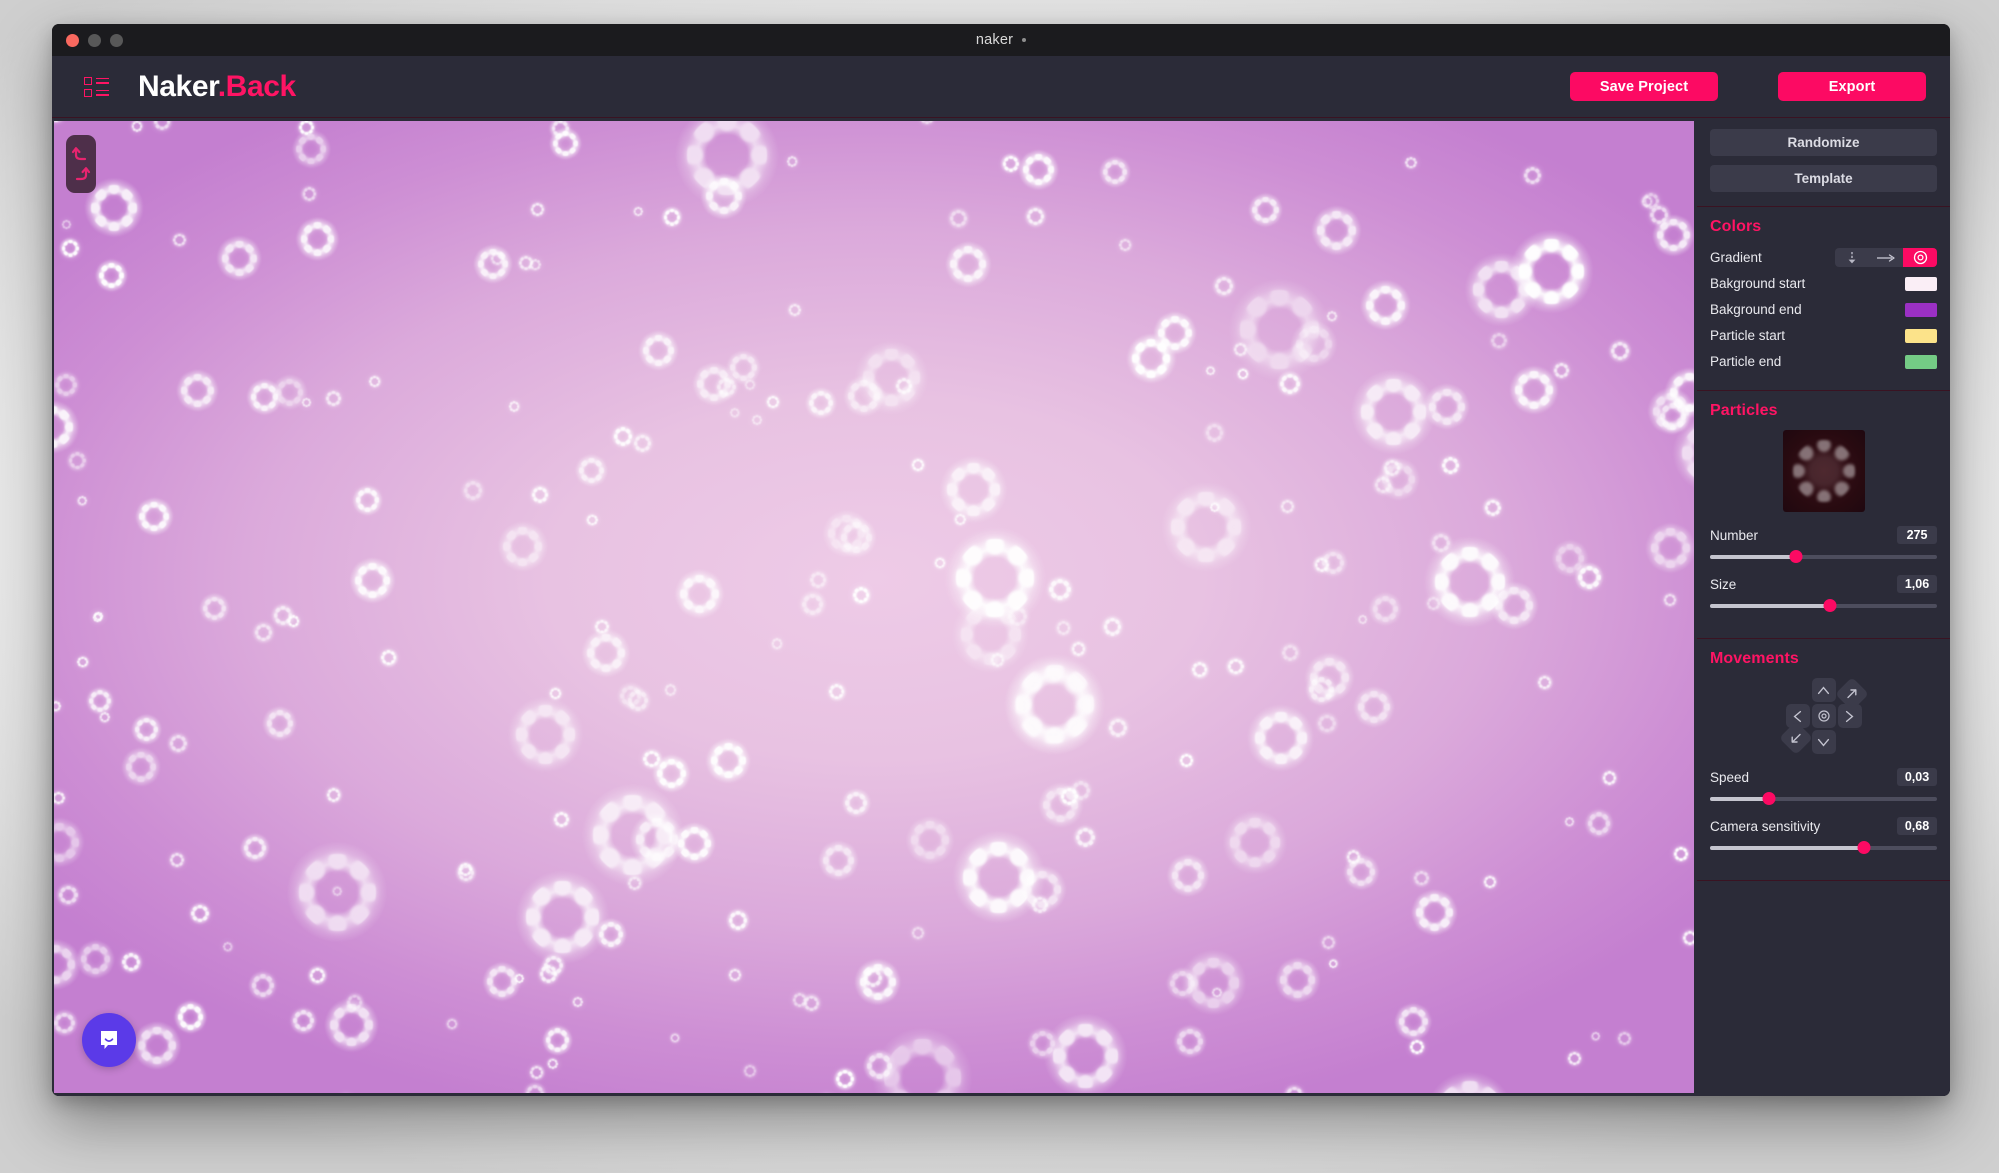 This screenshot has width=1999, height=1173. What do you see at coordinates (1823, 690) in the screenshot?
I see `move-up-button` at bounding box center [1823, 690].